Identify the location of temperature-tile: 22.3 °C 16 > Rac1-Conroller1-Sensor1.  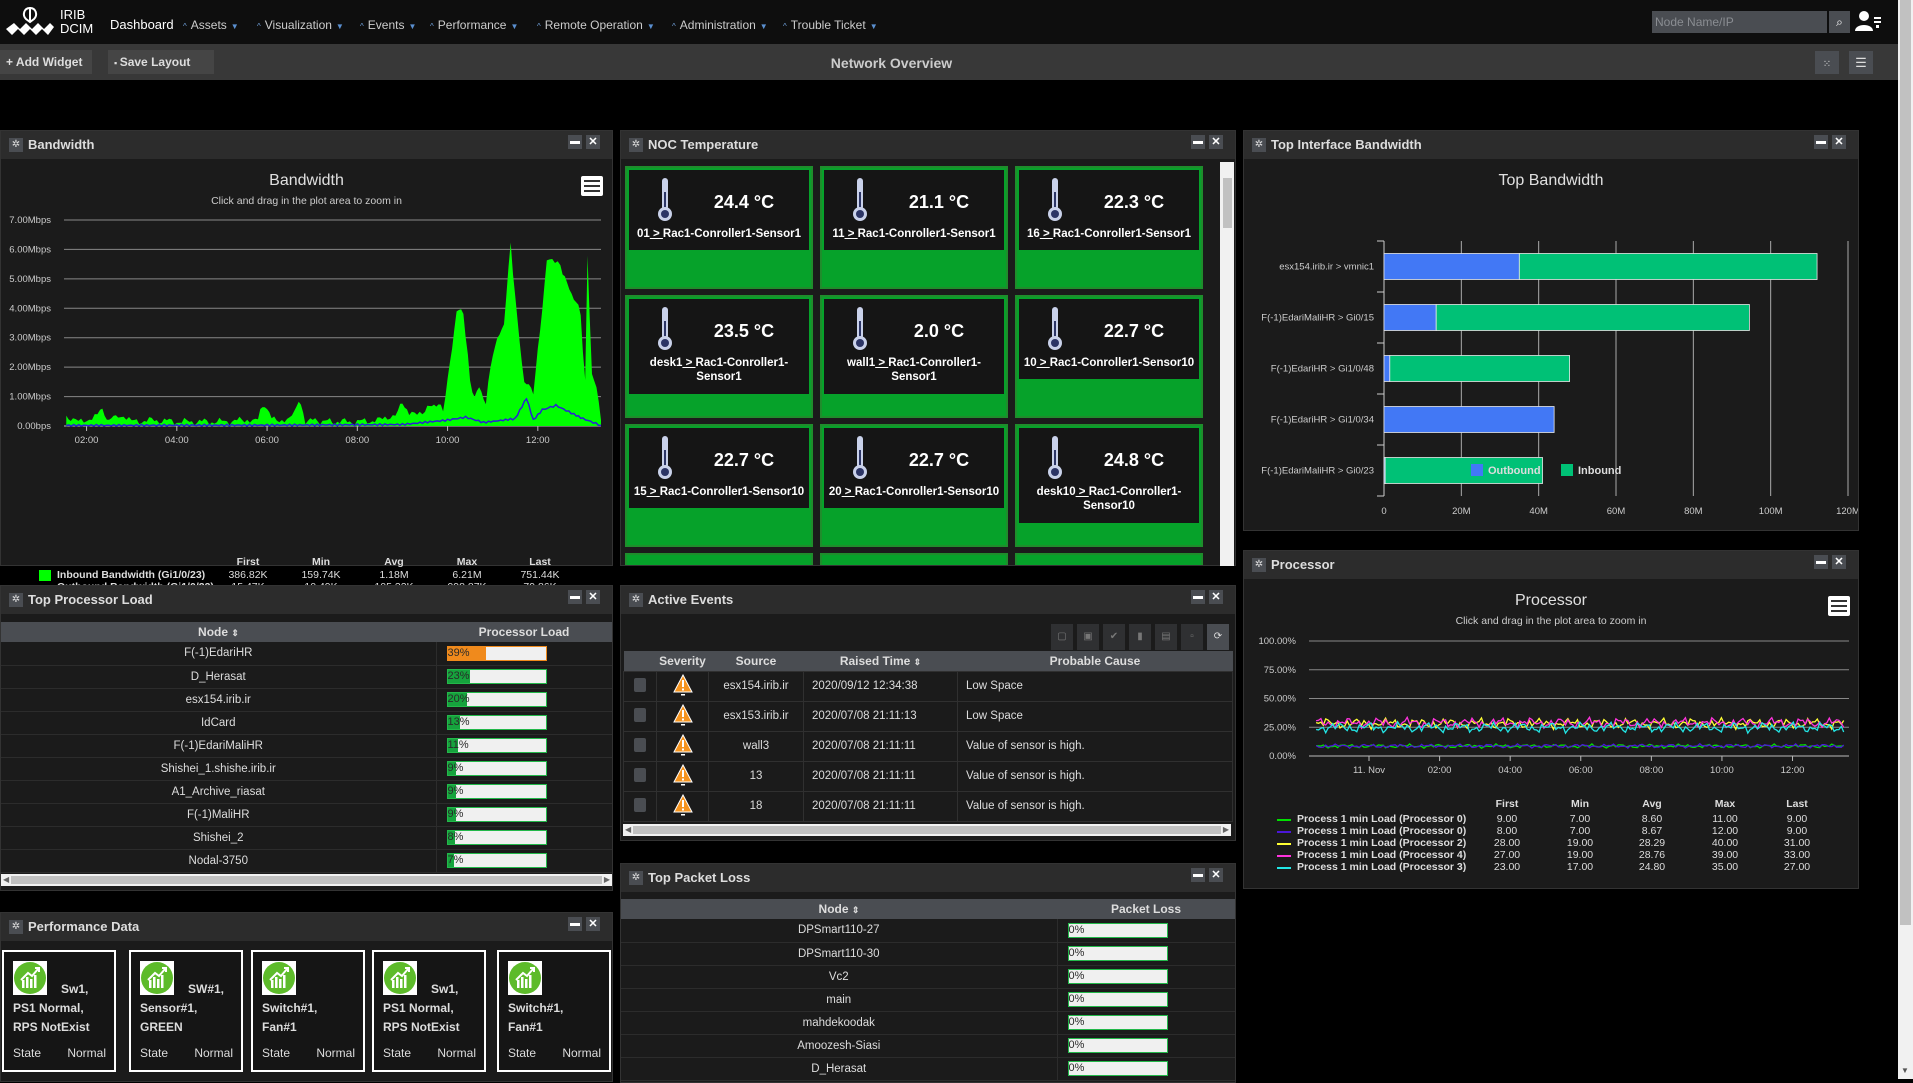
(1109, 227).